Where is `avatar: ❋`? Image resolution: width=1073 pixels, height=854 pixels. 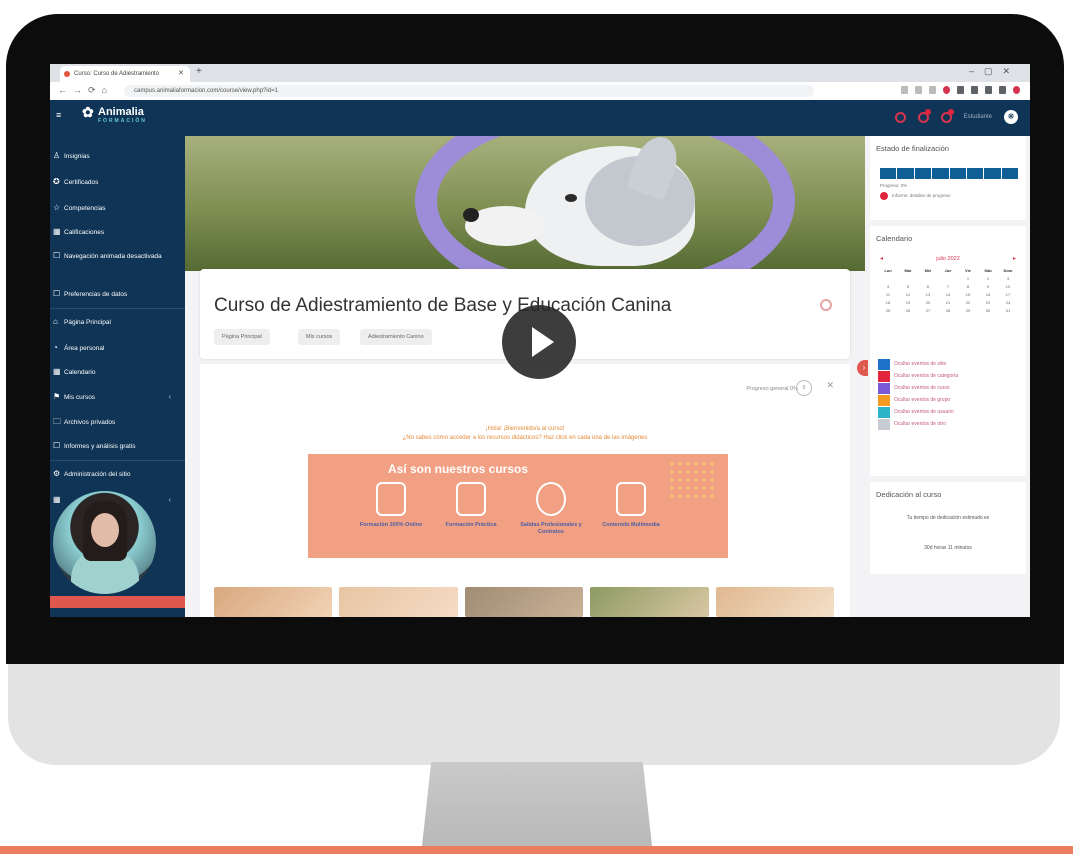 avatar: ❋ is located at coordinates (1011, 117).